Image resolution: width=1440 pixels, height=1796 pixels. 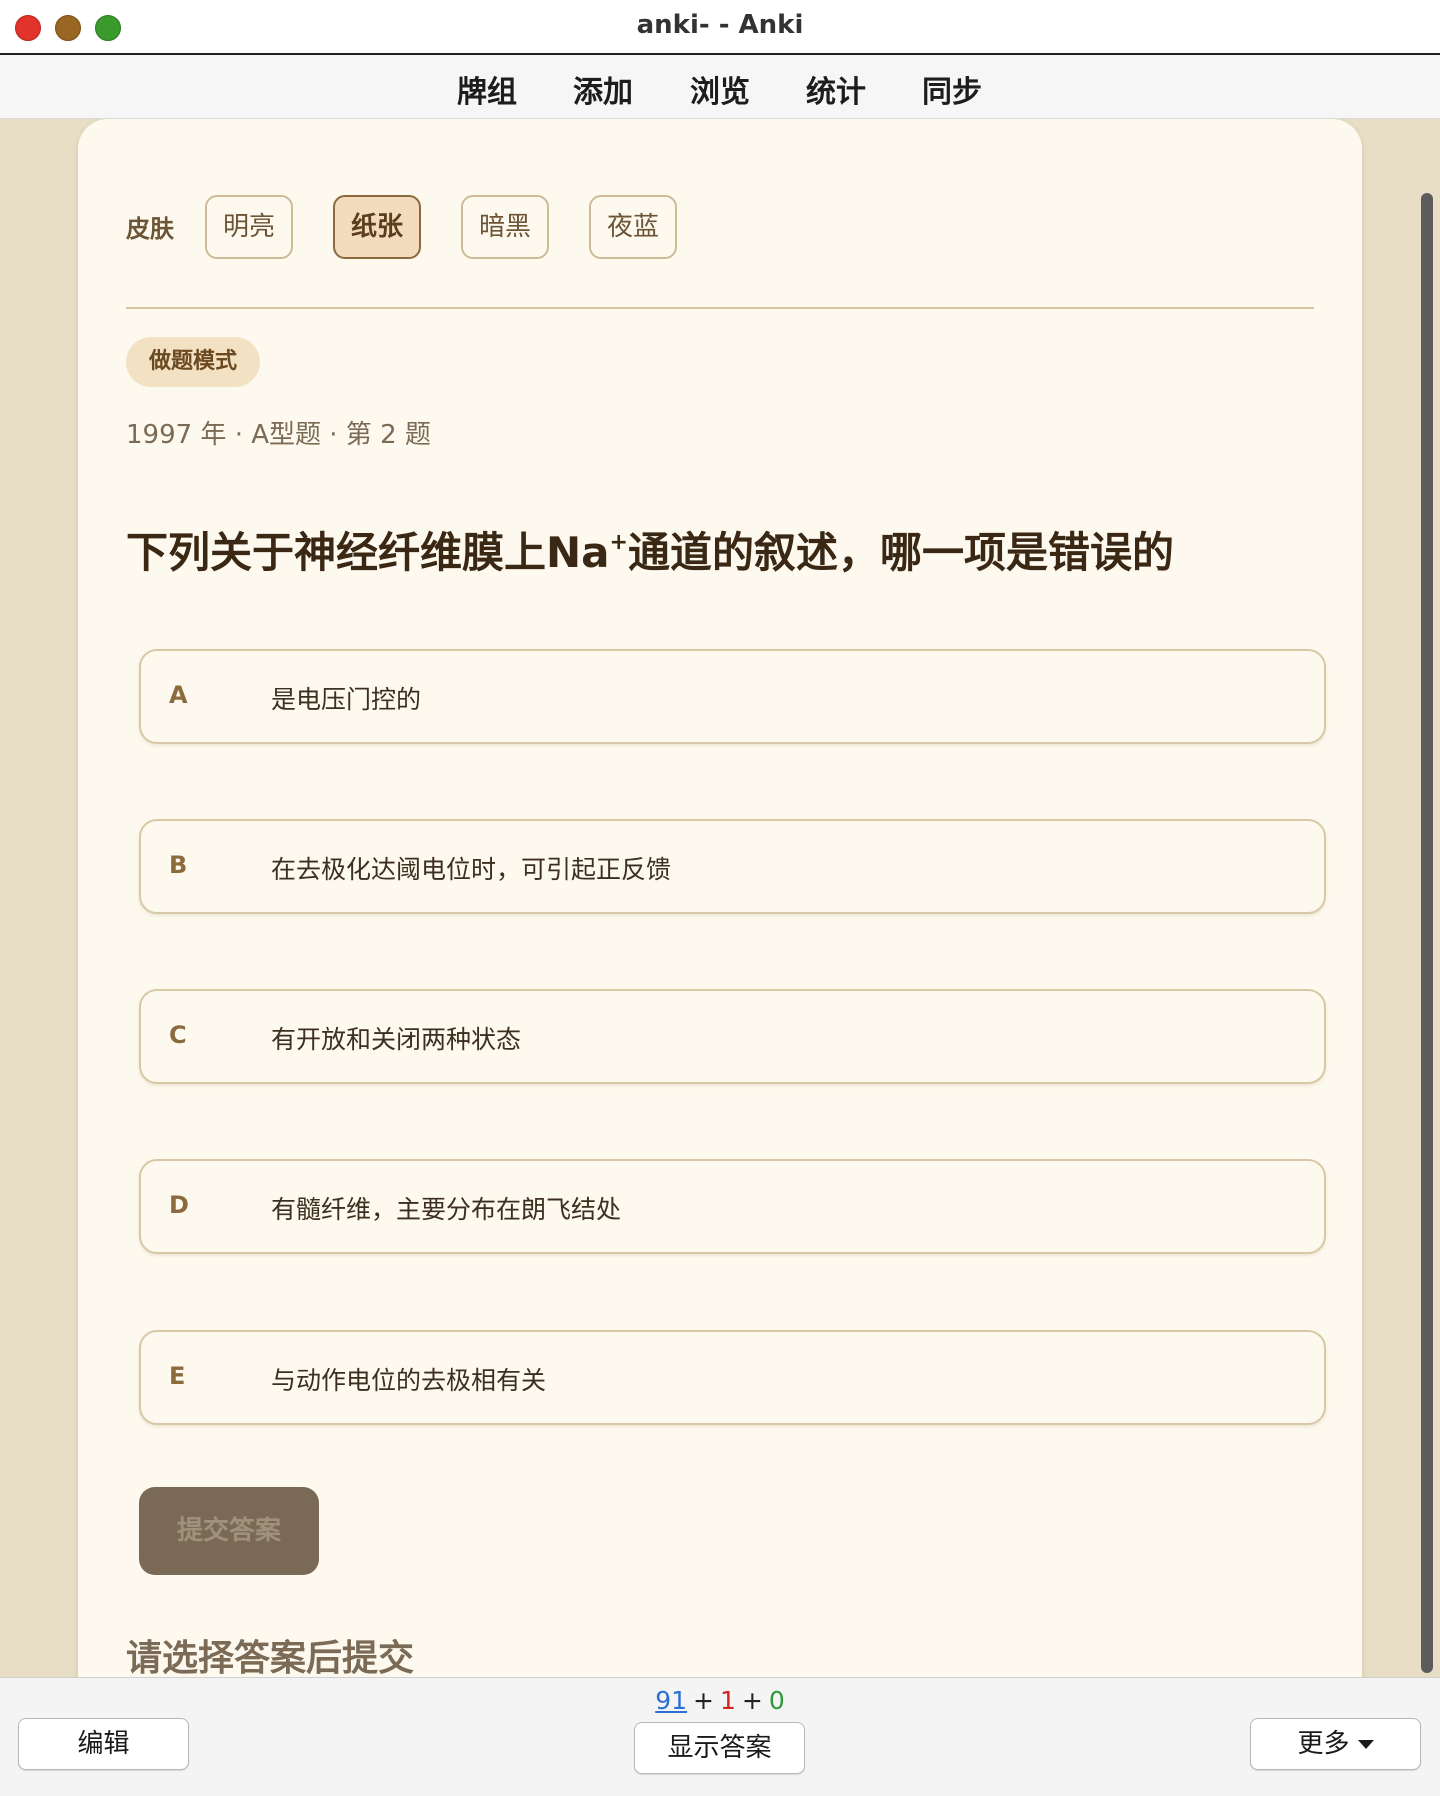 I want to click on learn-count: 1, so click(x=728, y=1700).